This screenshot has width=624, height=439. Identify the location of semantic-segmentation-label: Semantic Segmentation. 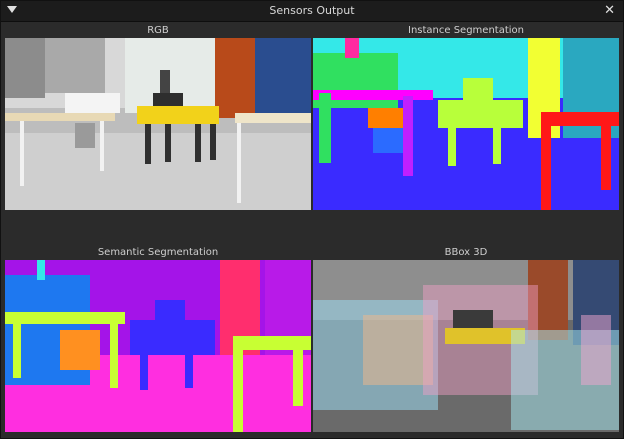
(158, 252).